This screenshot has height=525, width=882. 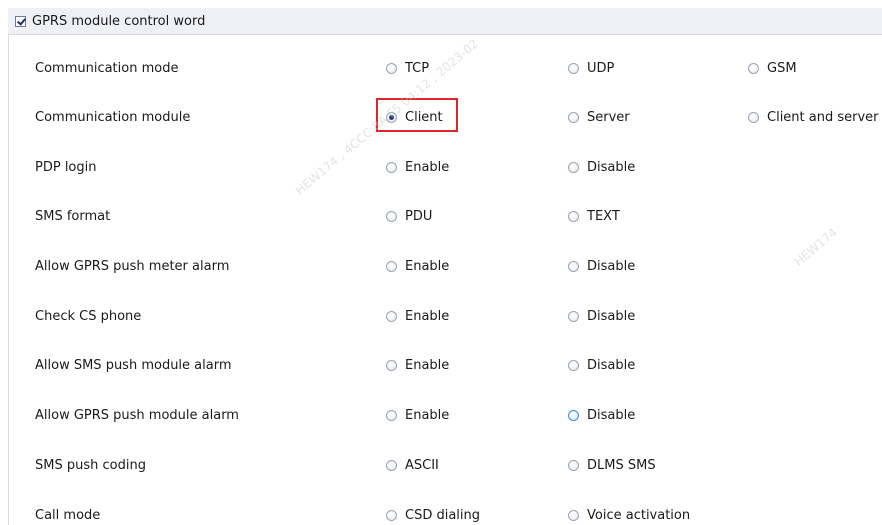 I want to click on option-voice-activation: Voice activation, so click(x=629, y=515).